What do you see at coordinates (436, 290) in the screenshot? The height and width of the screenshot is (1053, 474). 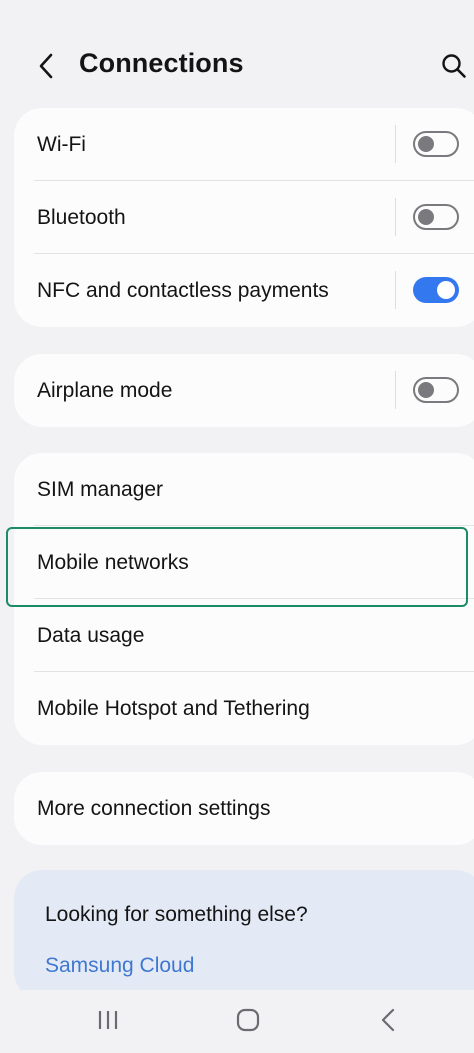 I see `nfc-toggle` at bounding box center [436, 290].